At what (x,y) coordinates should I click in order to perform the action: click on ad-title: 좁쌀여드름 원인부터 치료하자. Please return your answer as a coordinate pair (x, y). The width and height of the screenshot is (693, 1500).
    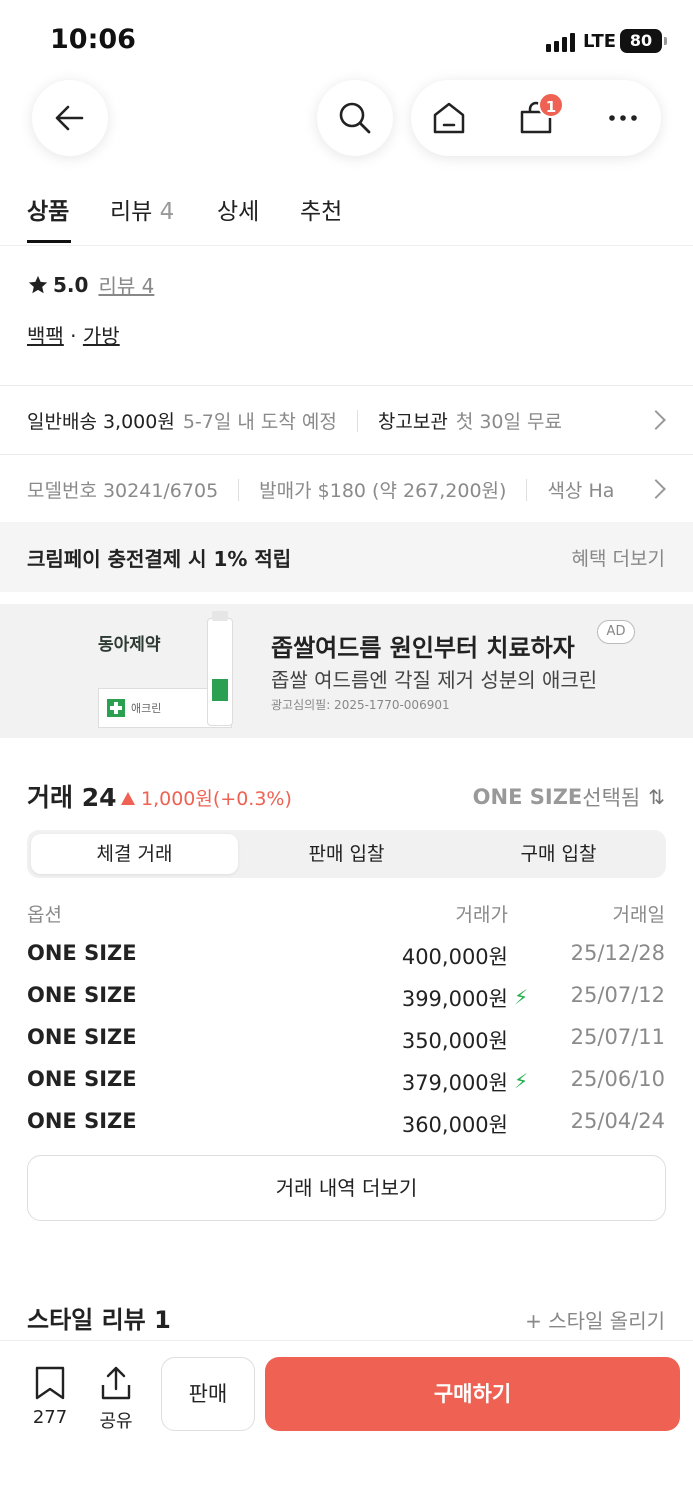
    Looking at the image, I should click on (423, 648).